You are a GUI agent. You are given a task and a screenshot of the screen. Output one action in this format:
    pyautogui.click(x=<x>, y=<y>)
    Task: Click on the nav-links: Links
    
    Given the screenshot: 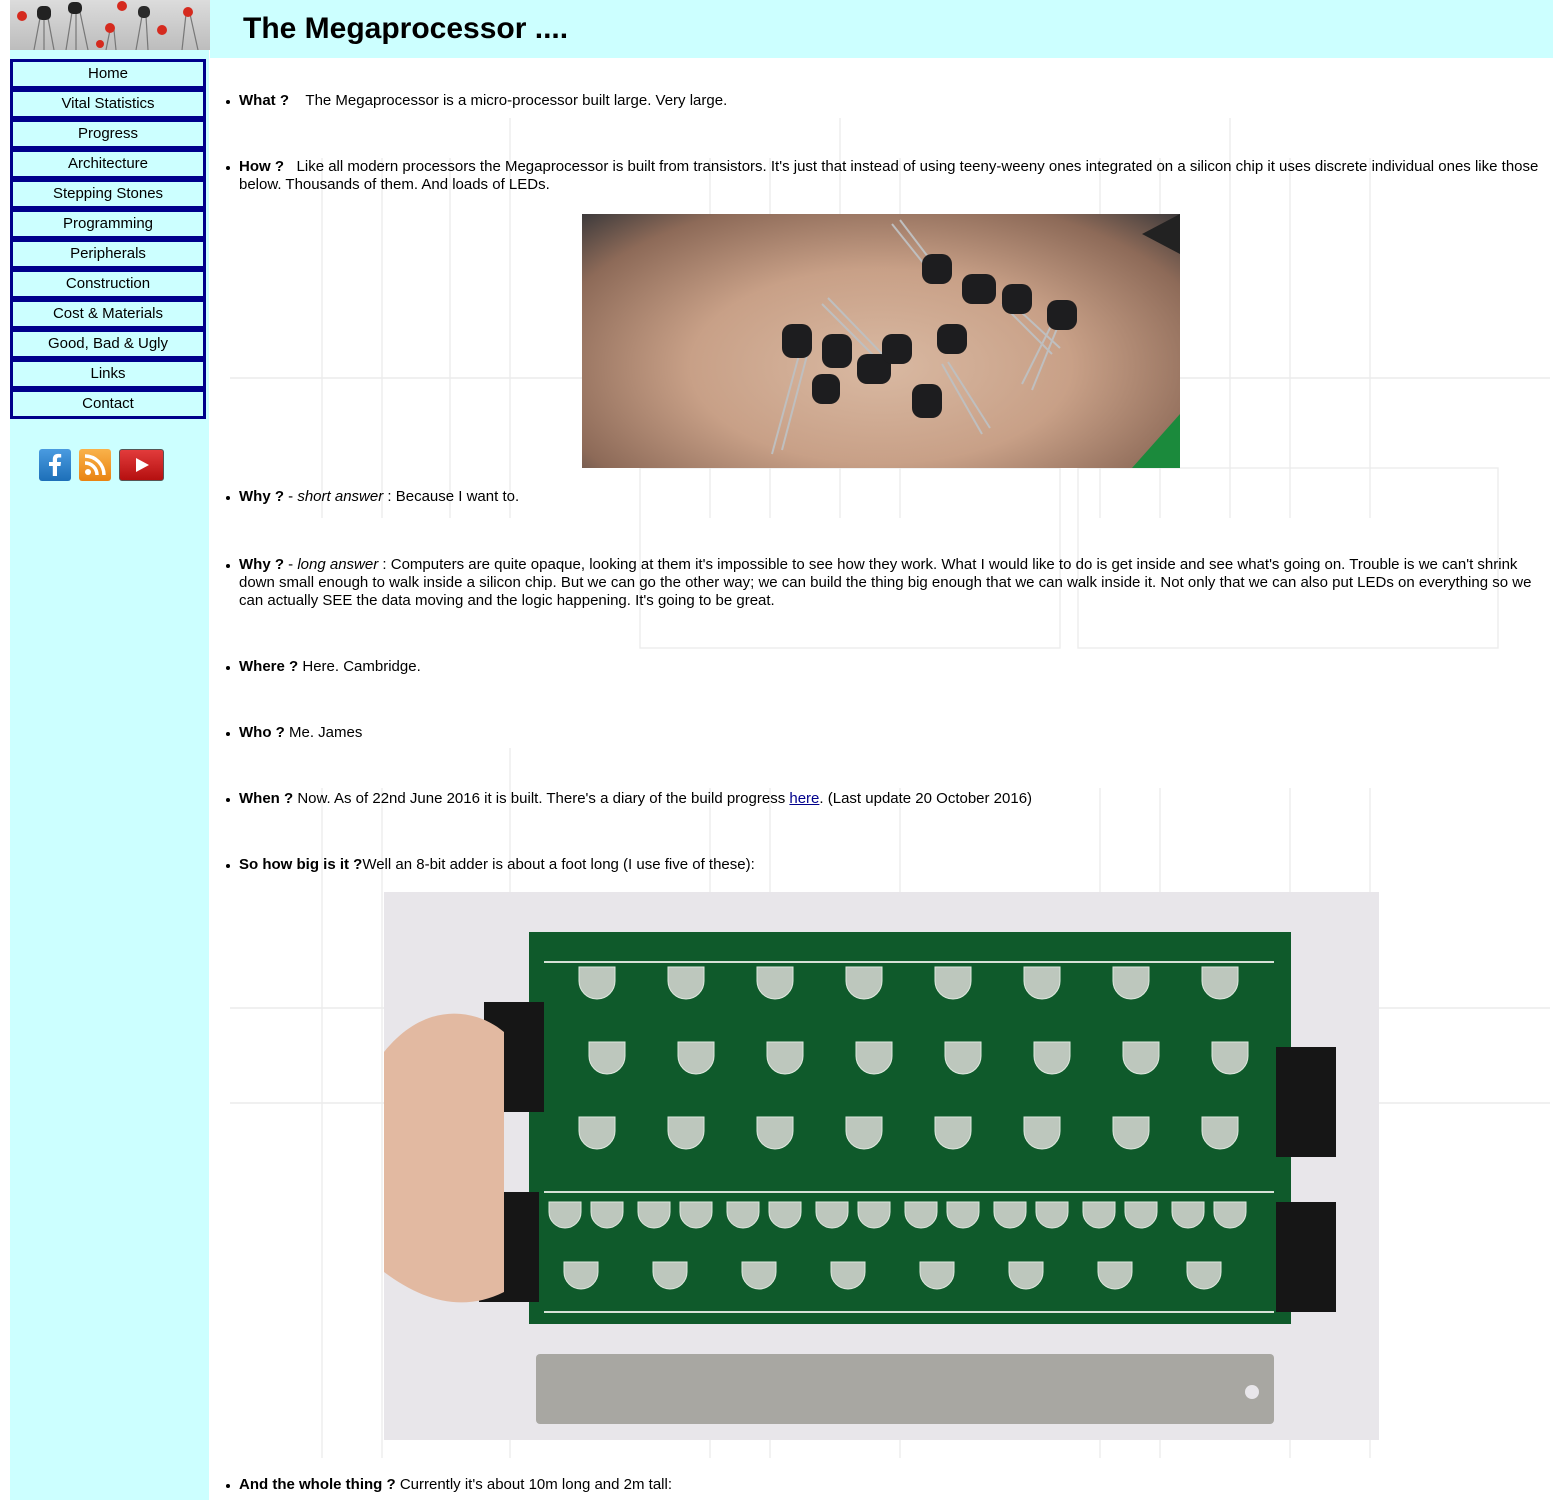 What is the action you would take?
    pyautogui.click(x=108, y=374)
    